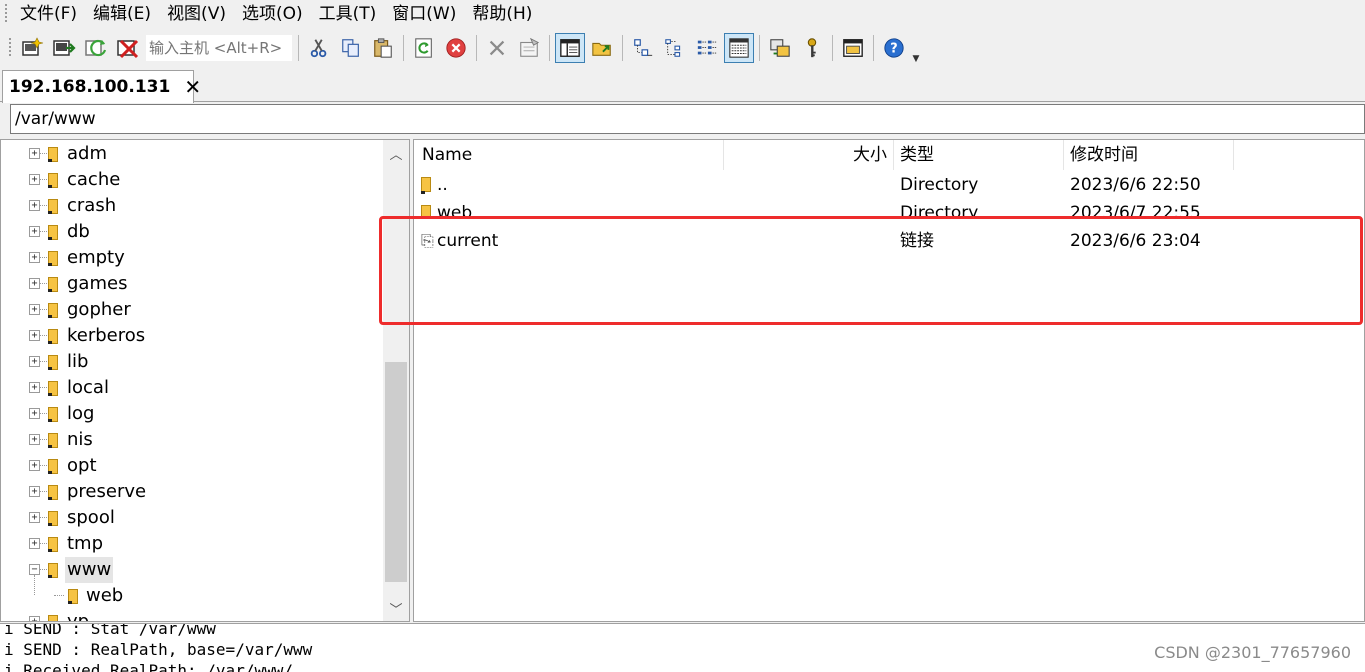  Describe the element at coordinates (529, 48) in the screenshot. I see `properties-button` at that location.